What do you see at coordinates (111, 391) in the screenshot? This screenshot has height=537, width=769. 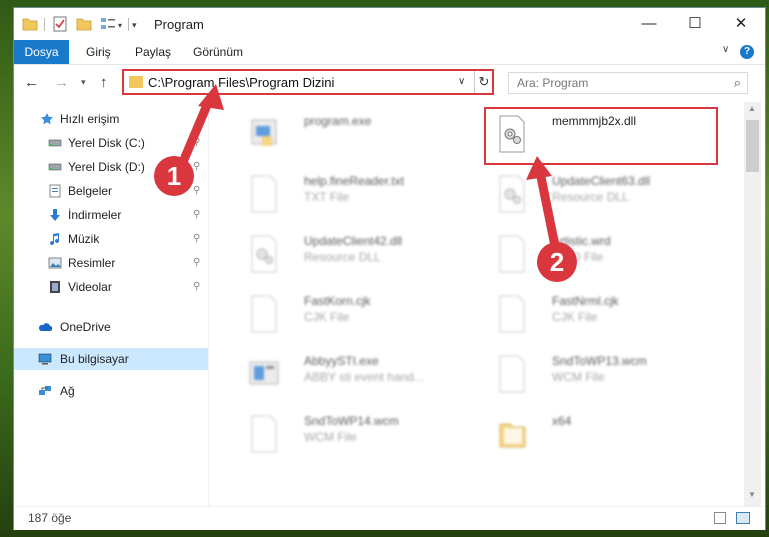 I see `sidebar-item-network: Ağ` at bounding box center [111, 391].